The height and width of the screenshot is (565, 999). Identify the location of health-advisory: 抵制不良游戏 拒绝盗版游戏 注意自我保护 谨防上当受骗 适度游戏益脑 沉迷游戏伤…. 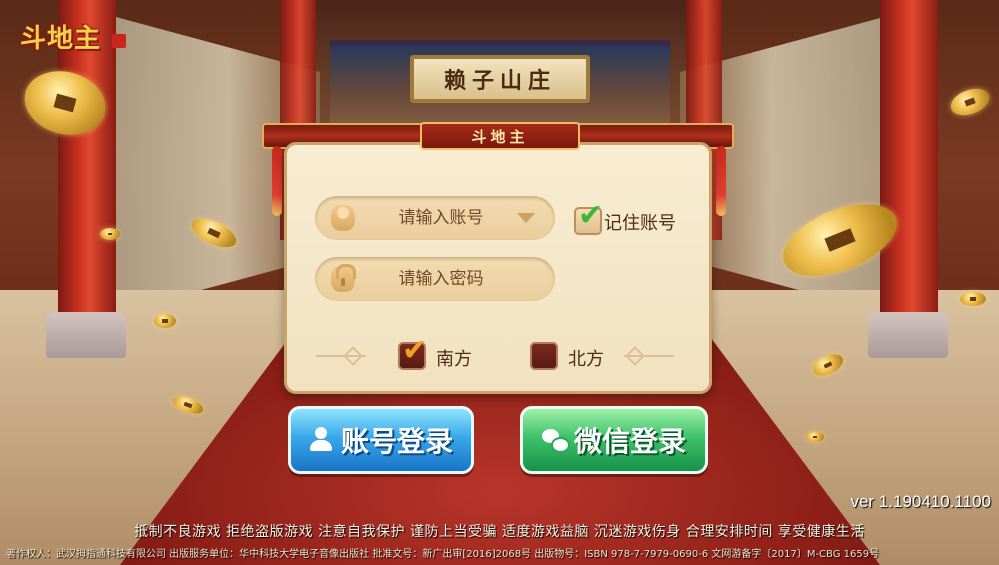
(499, 532).